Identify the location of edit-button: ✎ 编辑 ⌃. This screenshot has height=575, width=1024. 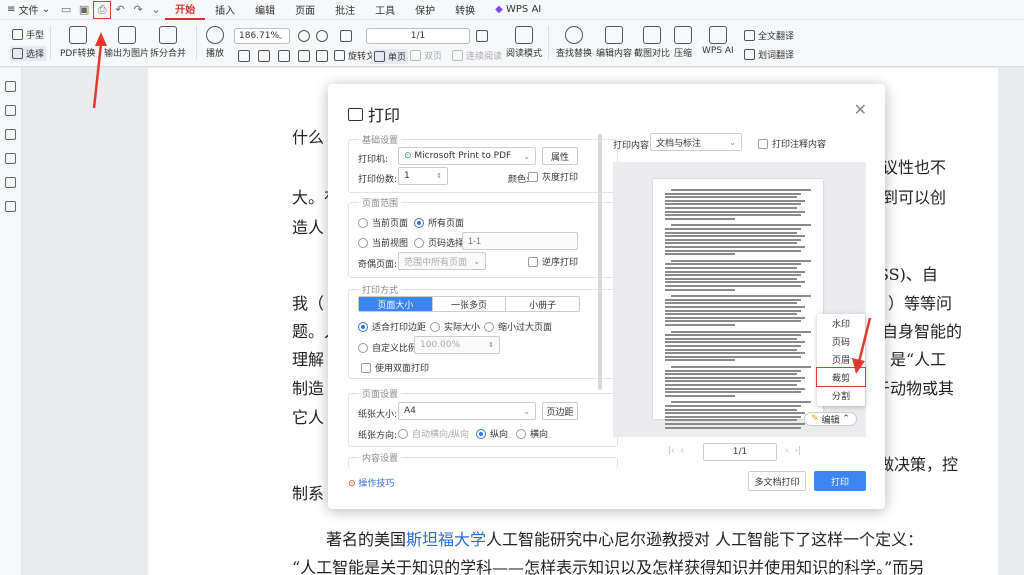
(830, 419).